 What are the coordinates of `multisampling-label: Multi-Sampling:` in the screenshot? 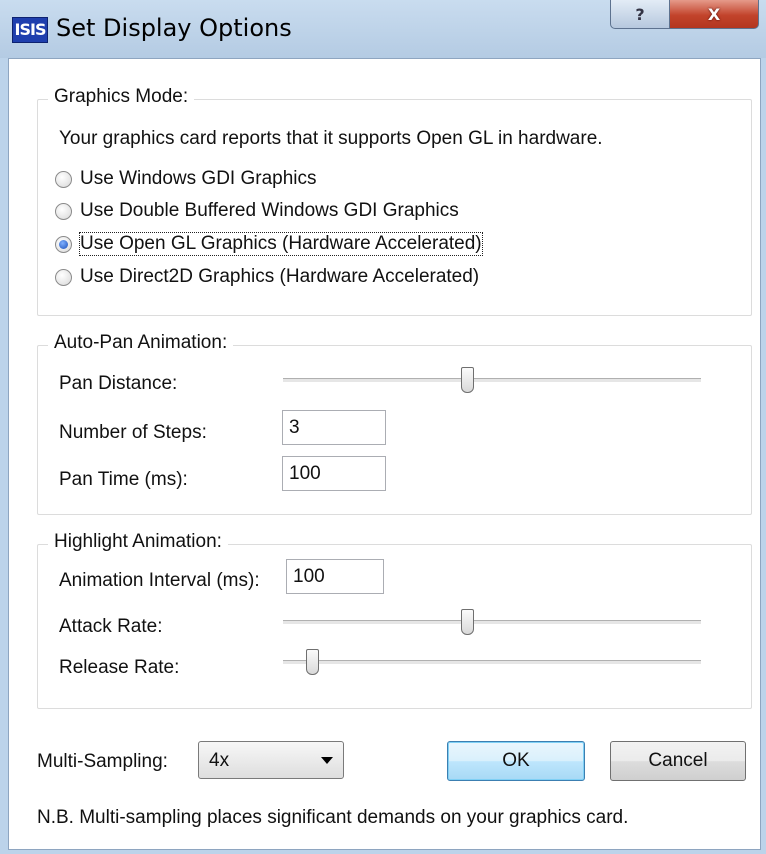 It's located at (102, 761).